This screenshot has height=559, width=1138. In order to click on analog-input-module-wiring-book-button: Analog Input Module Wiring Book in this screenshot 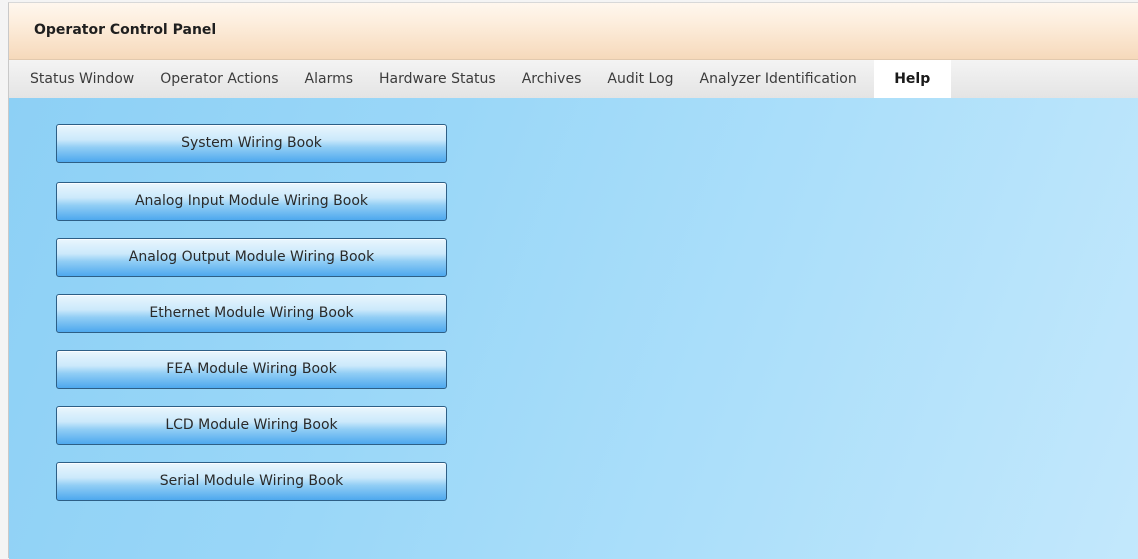, I will do `click(251, 201)`.